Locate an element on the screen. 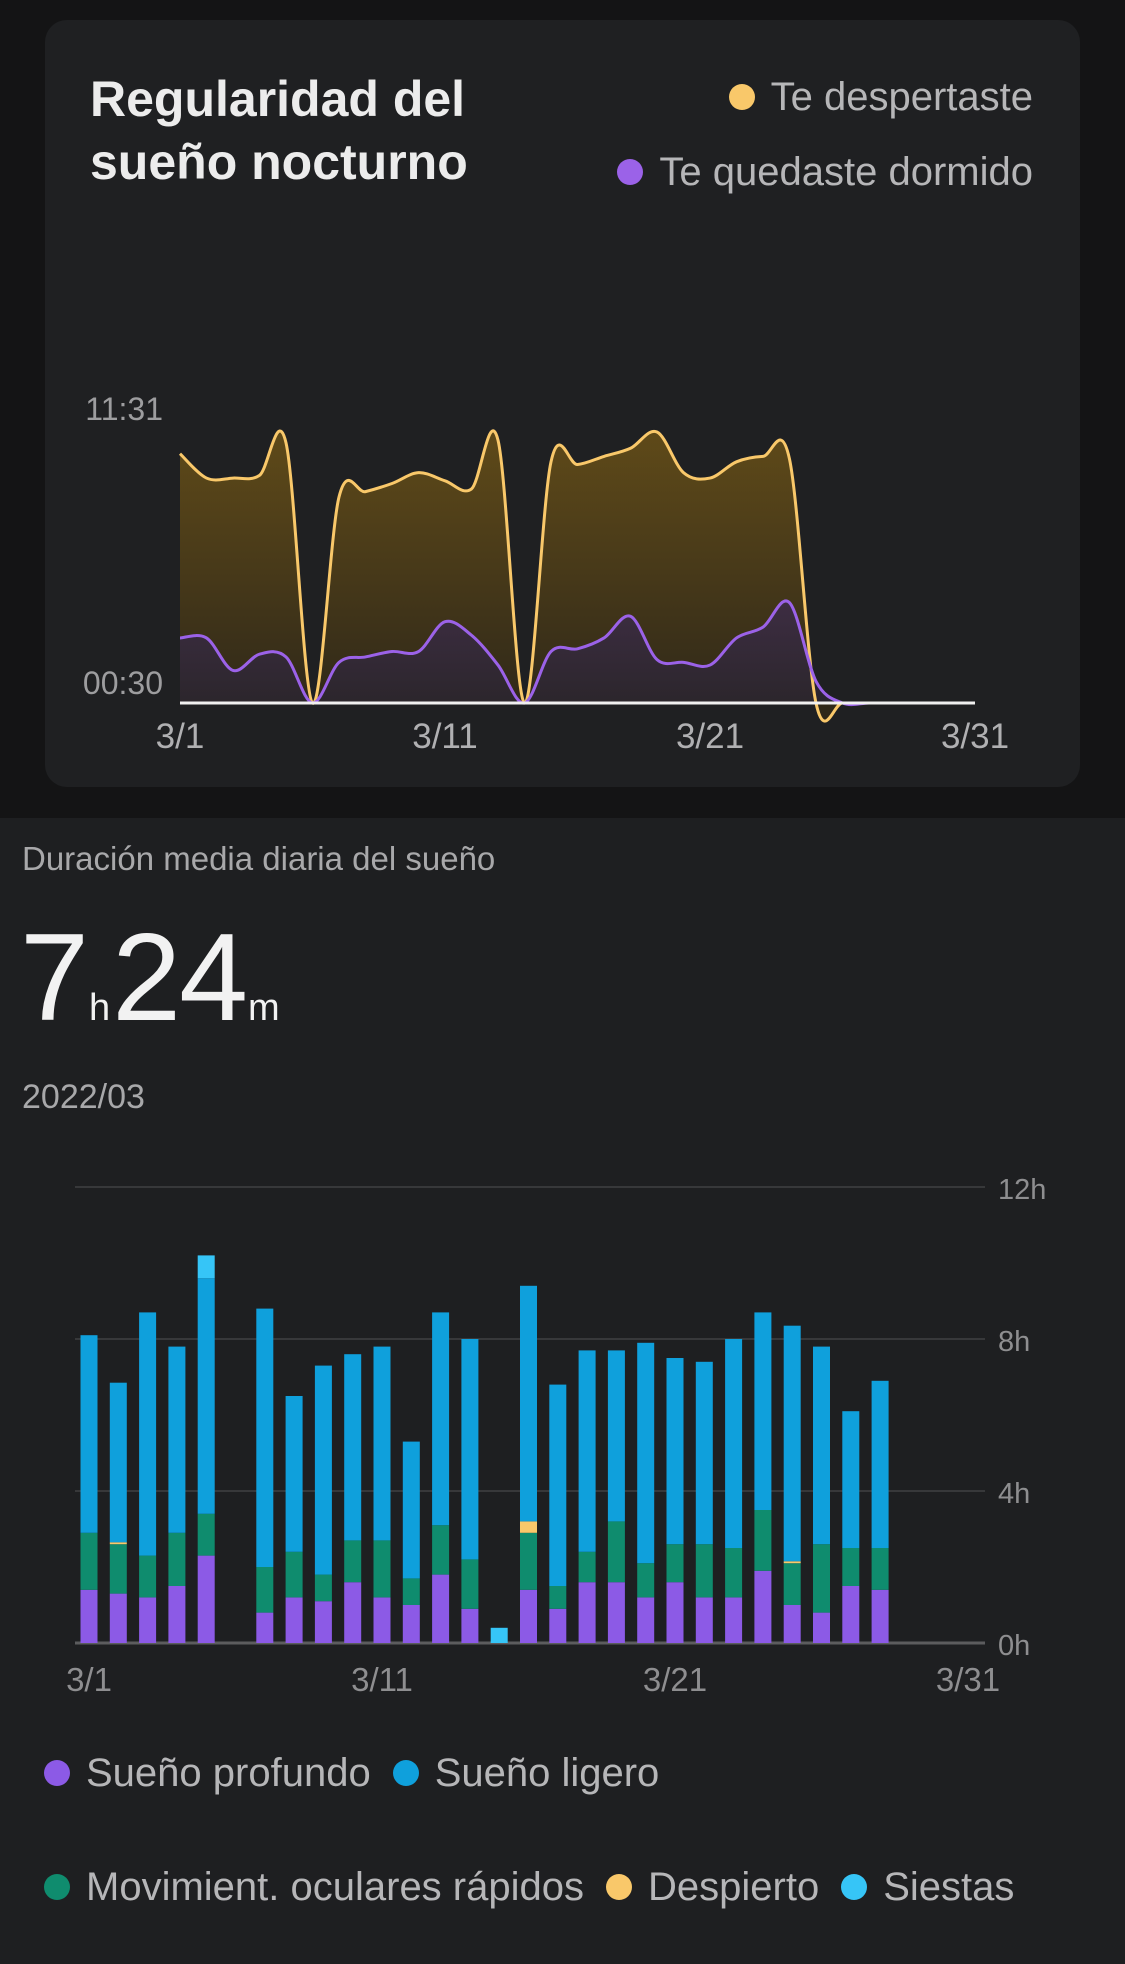 The image size is (1125, 1964). legend-item-rem: Movimient. oculares rápidos is located at coordinates (314, 1887).